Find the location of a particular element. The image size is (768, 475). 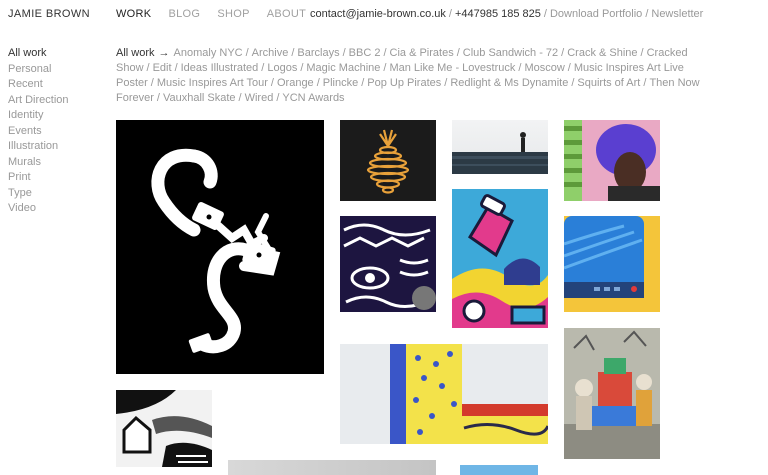

filter-item: Club Sandwich - 72 is located at coordinates (510, 53).